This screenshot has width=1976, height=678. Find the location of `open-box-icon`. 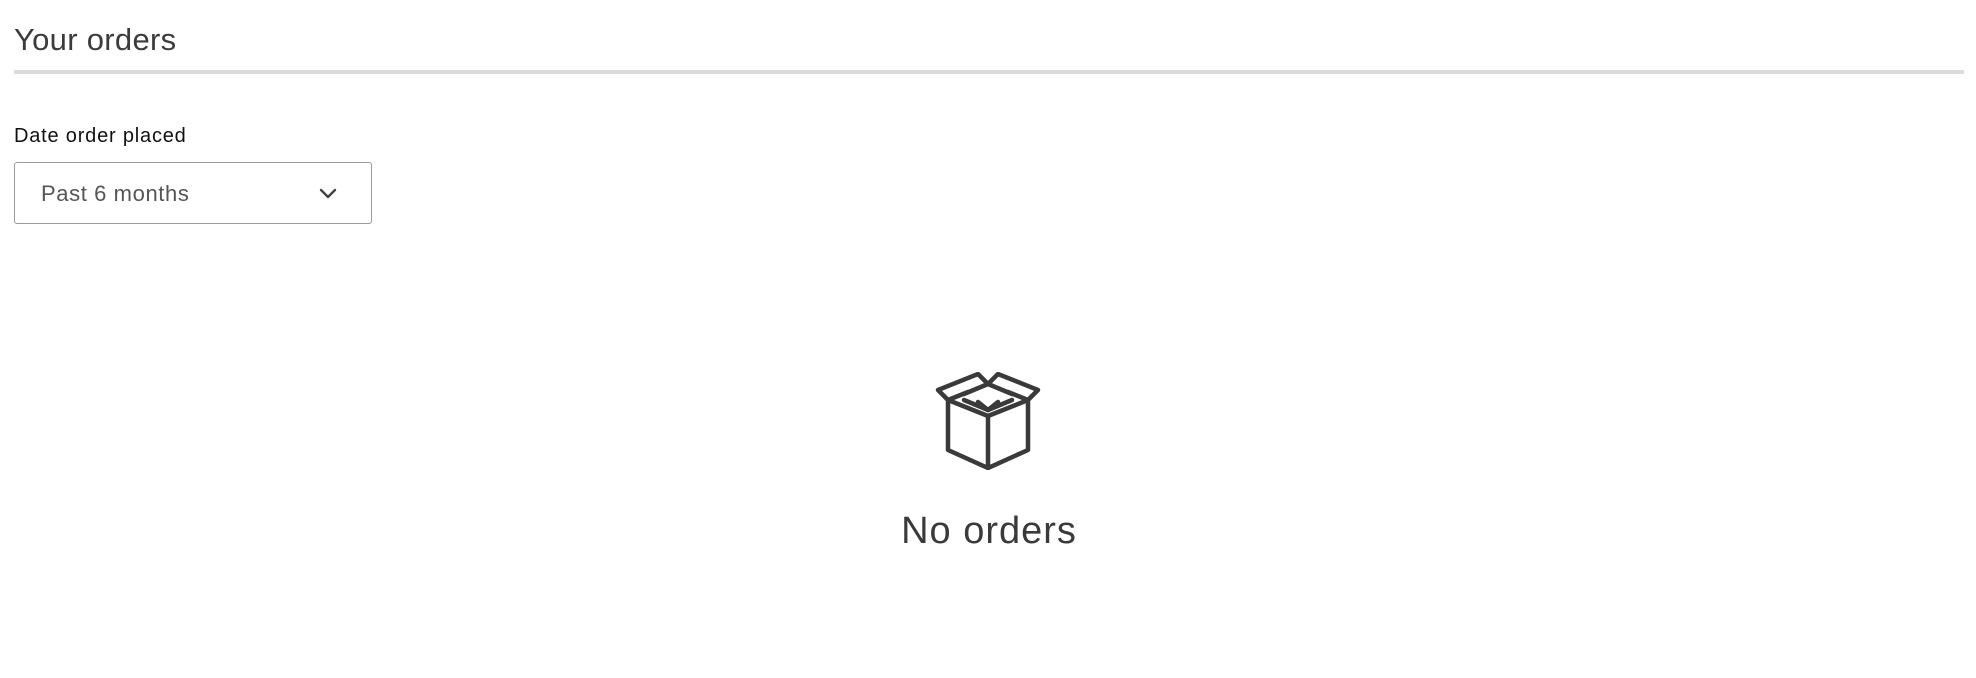

open-box-icon is located at coordinates (988, 421).